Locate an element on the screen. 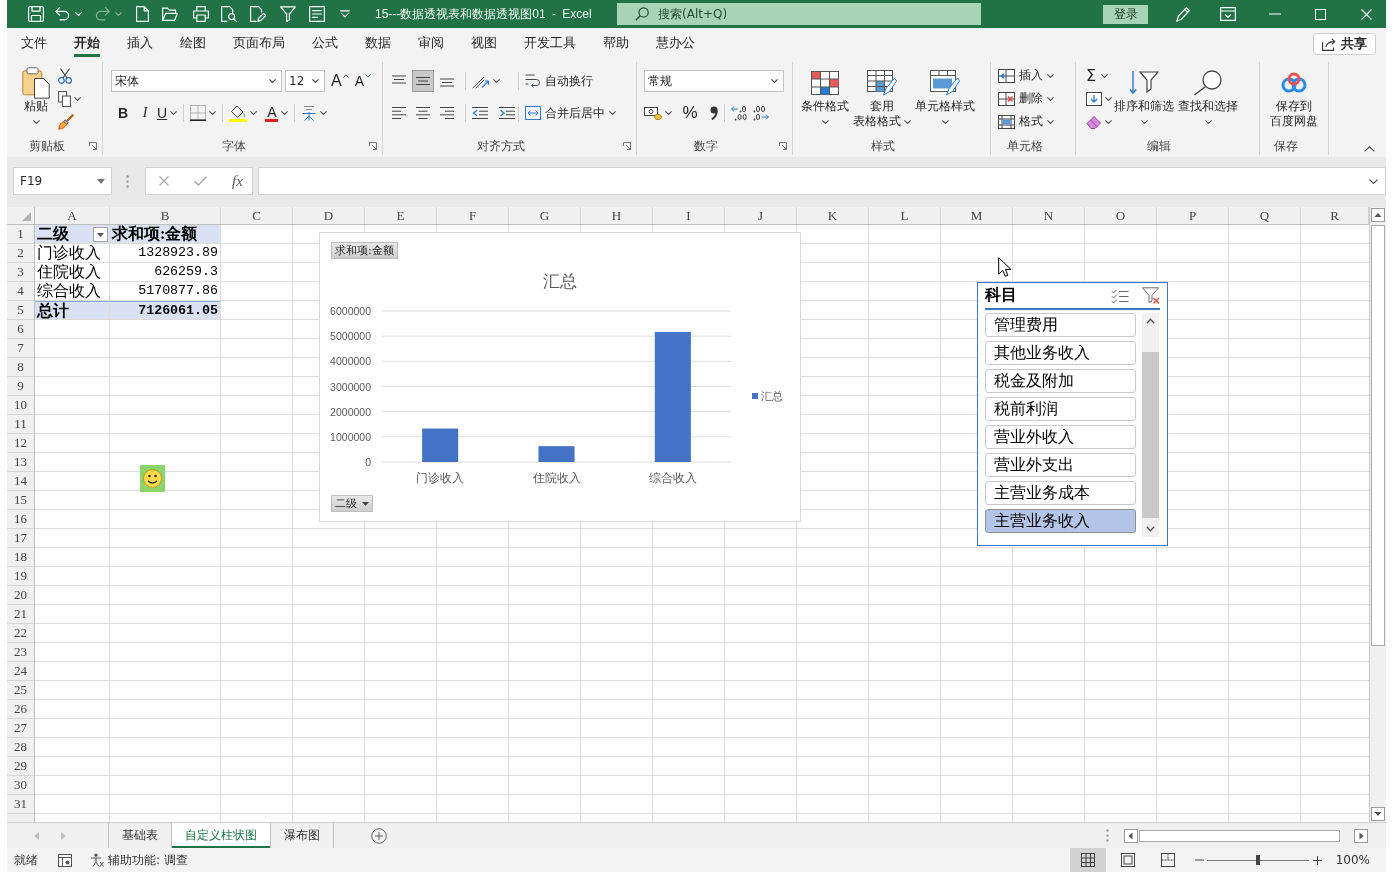 This screenshot has width=1394, height=878. row-number: 12 is located at coordinates (20, 443).